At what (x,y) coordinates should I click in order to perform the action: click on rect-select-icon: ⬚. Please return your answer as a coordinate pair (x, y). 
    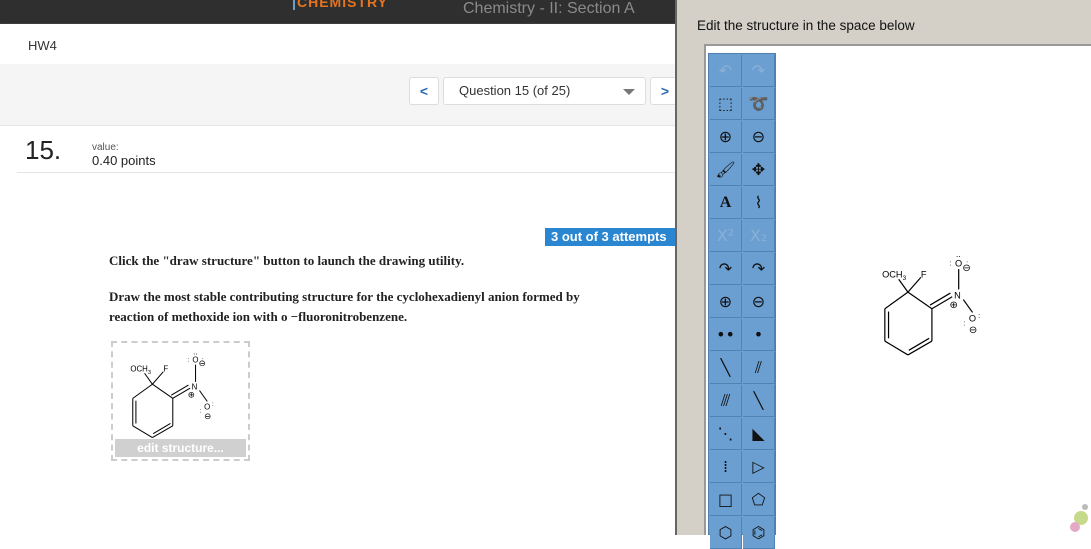
    Looking at the image, I should click on (725, 103).